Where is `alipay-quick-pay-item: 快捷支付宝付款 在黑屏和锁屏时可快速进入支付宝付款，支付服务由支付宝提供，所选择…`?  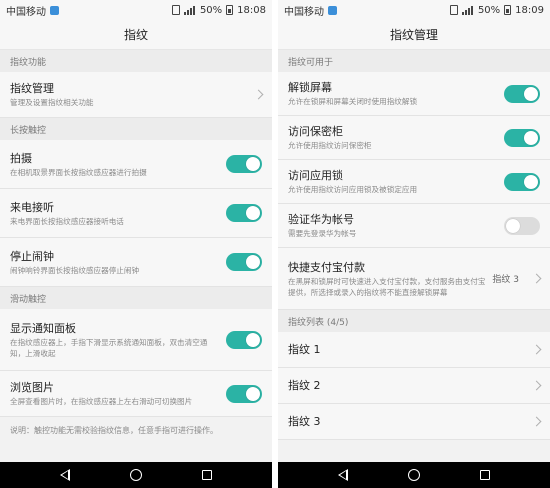 alipay-quick-pay-item: 快捷支付宝付款 在黑屏和锁屏时可快速进入支付宝付款，支付服务由支付宝提供，所选择… is located at coordinates (414, 279).